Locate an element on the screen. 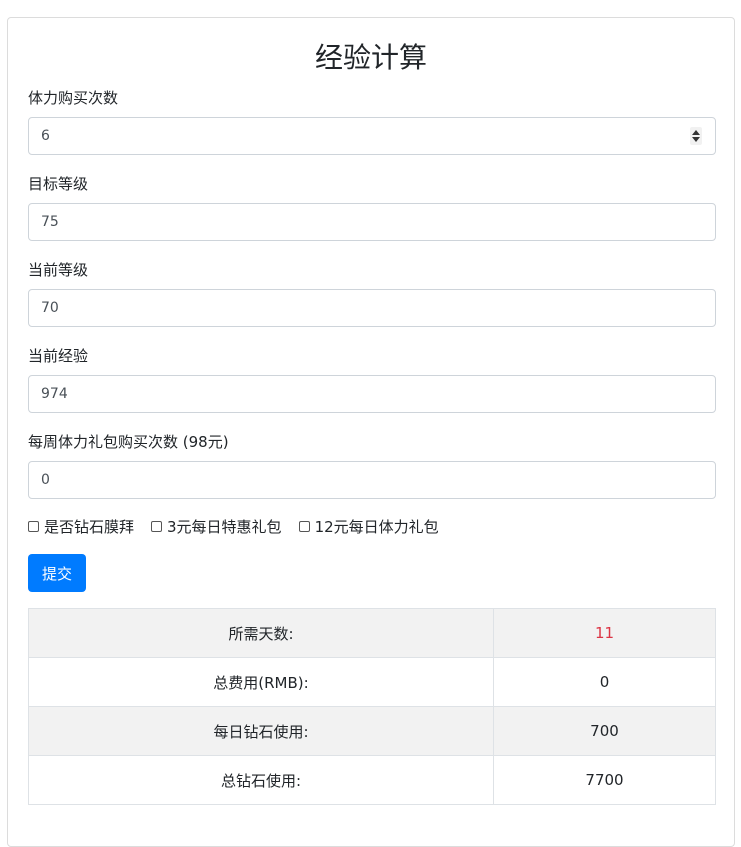 This screenshot has width=741, height=847. daily-stamina-pack-label: 12元每日体力礼包 is located at coordinates (376, 526).